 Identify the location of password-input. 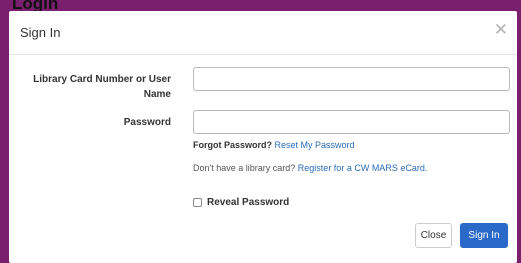
(351, 122).